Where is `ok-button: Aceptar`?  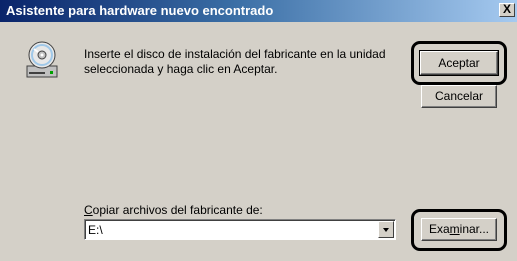 ok-button: Aceptar is located at coordinates (459, 63).